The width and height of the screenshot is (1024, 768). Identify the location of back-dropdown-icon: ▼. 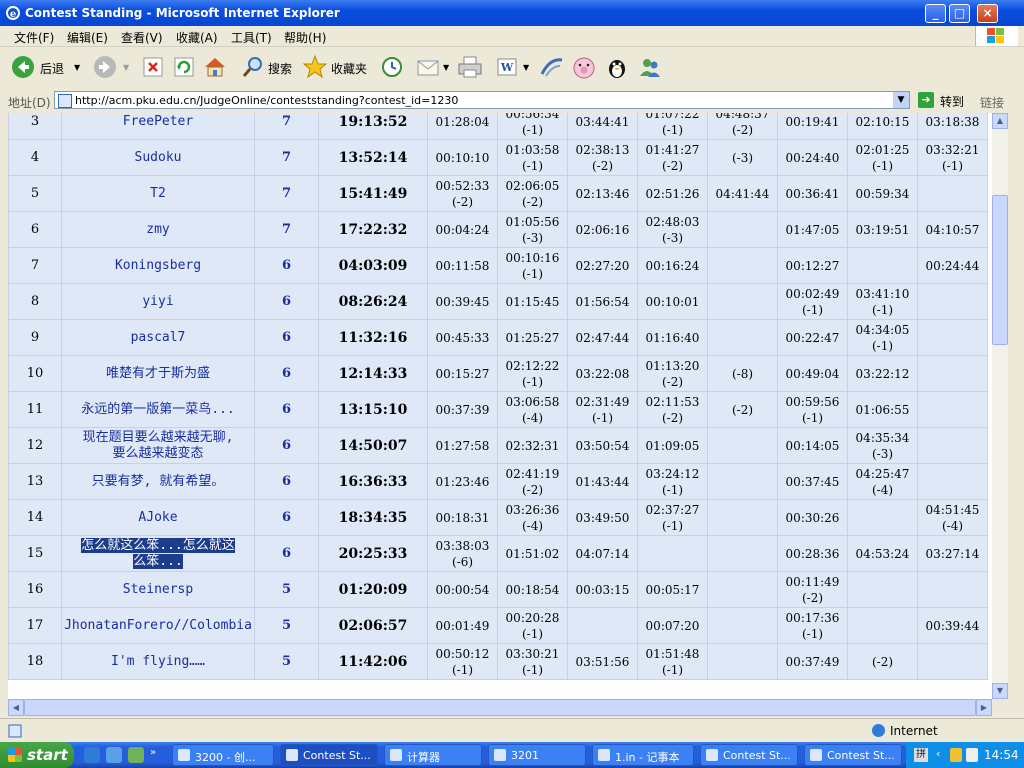
(77, 67).